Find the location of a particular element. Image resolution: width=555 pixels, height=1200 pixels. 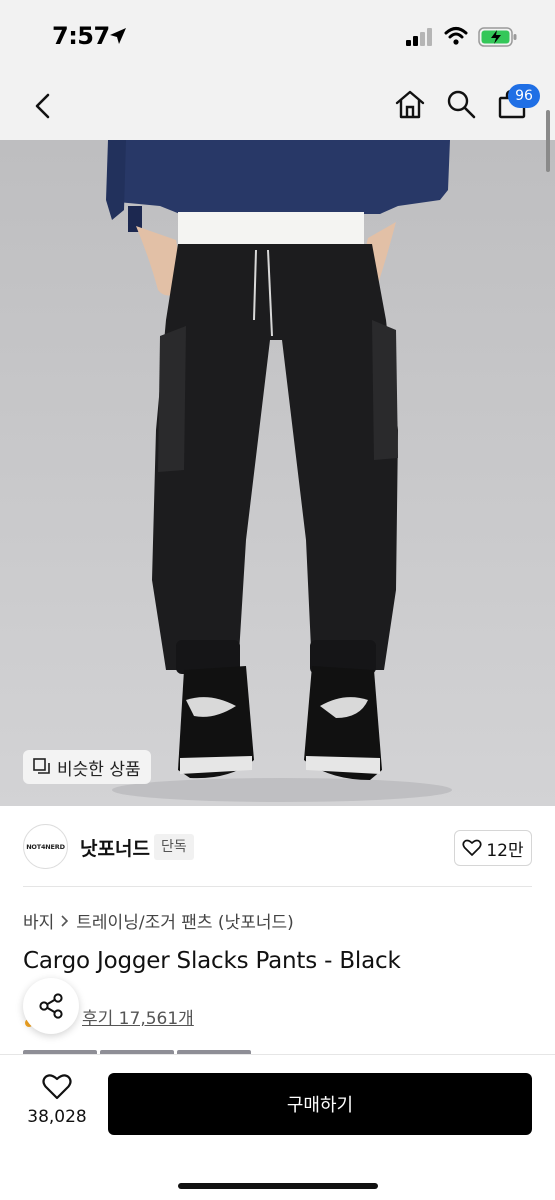

share-button is located at coordinates (51, 1006).